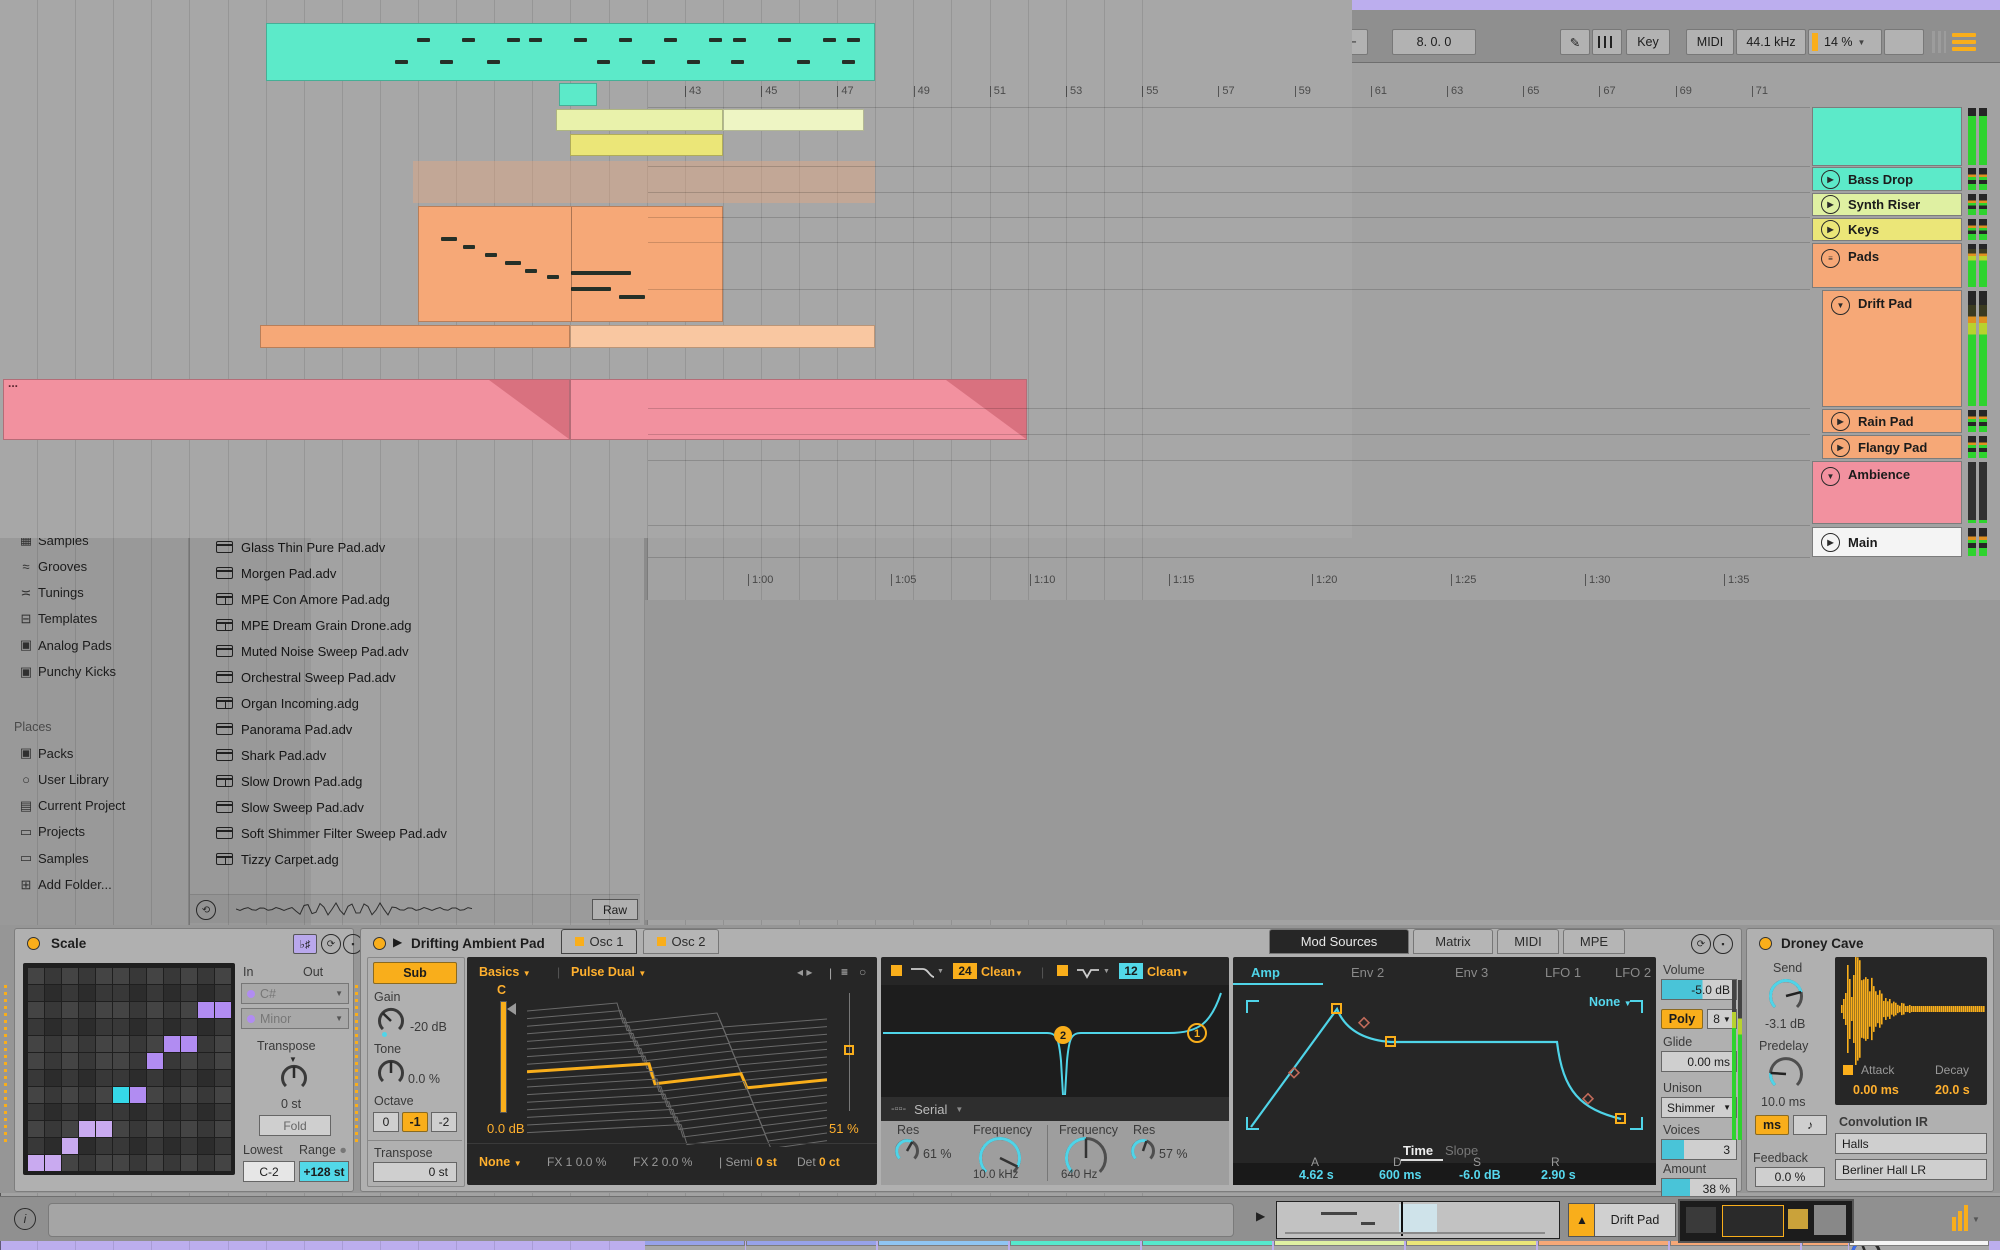 The width and height of the screenshot is (2000, 1250). Describe the element at coordinates (1699, 1149) in the screenshot. I see `voices-value: 3` at that location.